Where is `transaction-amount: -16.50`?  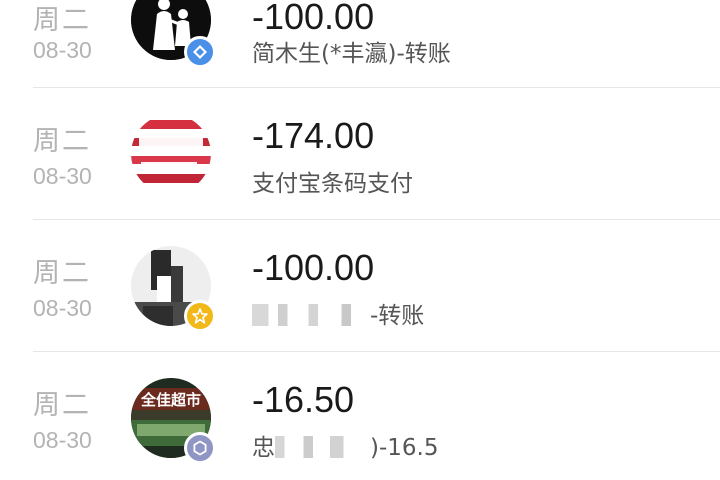
transaction-amount: -16.50 is located at coordinates (303, 399).